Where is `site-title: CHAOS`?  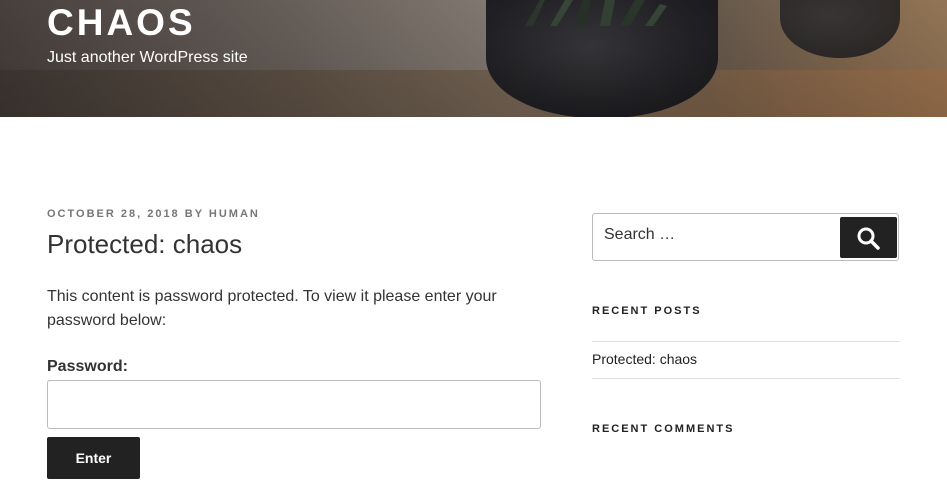
site-title: CHAOS is located at coordinates (121, 23).